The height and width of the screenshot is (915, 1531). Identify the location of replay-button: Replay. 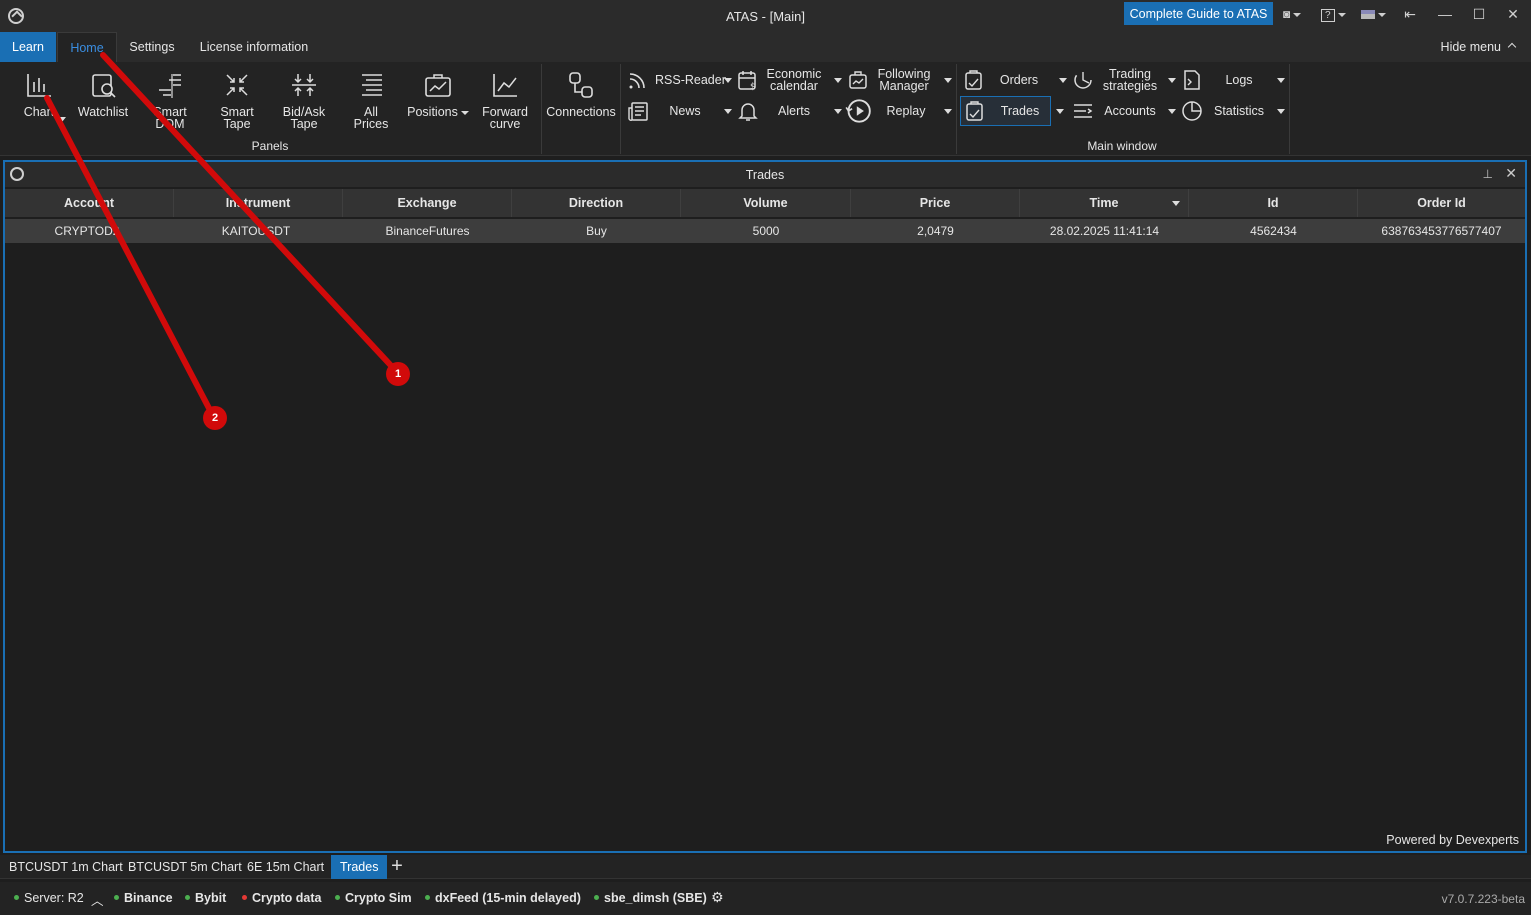
(898, 111).